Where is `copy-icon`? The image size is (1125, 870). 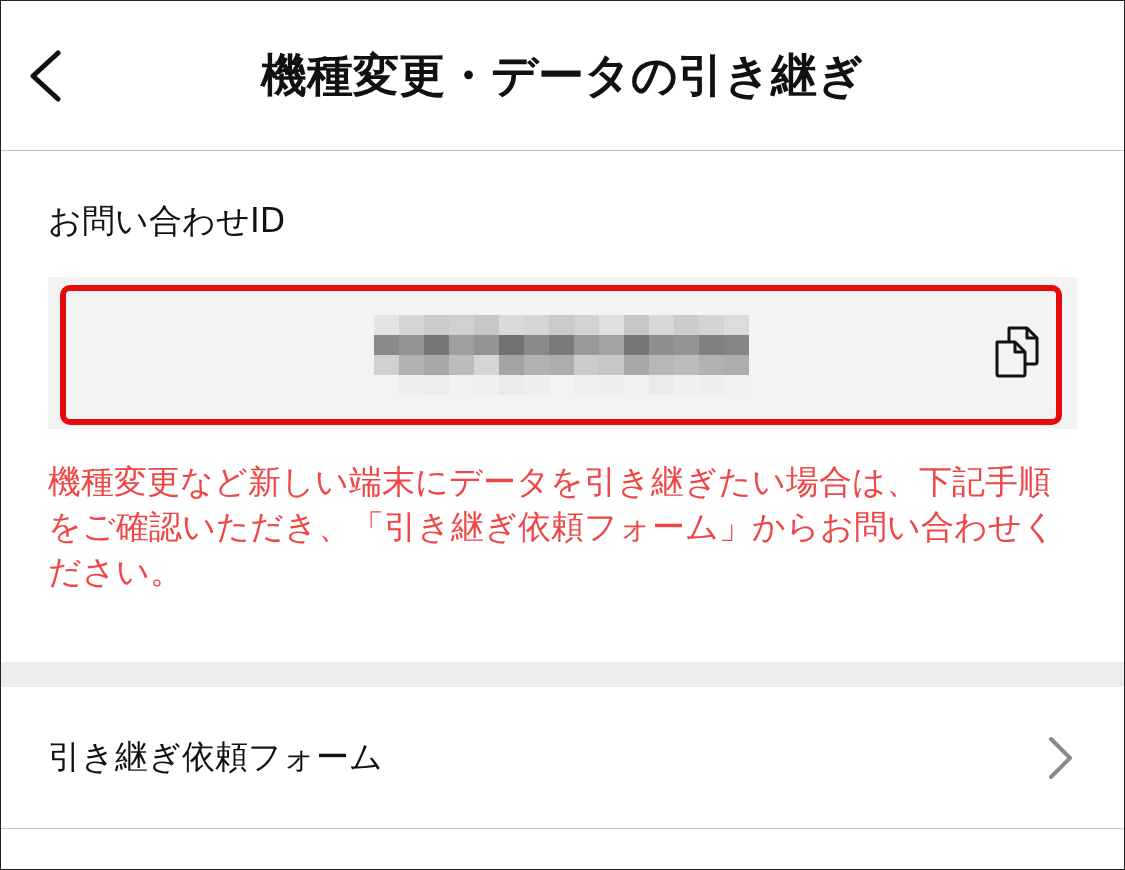
copy-icon is located at coordinates (1017, 352).